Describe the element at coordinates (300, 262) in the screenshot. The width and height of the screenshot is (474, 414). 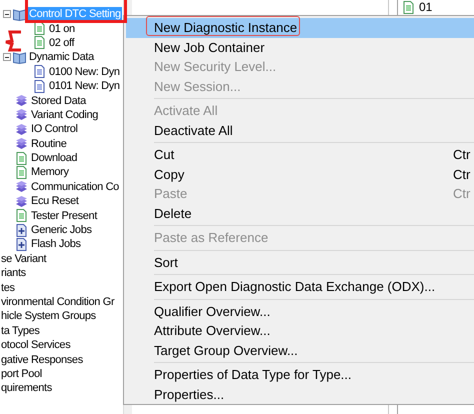
I see `menu-item: Sort` at that location.